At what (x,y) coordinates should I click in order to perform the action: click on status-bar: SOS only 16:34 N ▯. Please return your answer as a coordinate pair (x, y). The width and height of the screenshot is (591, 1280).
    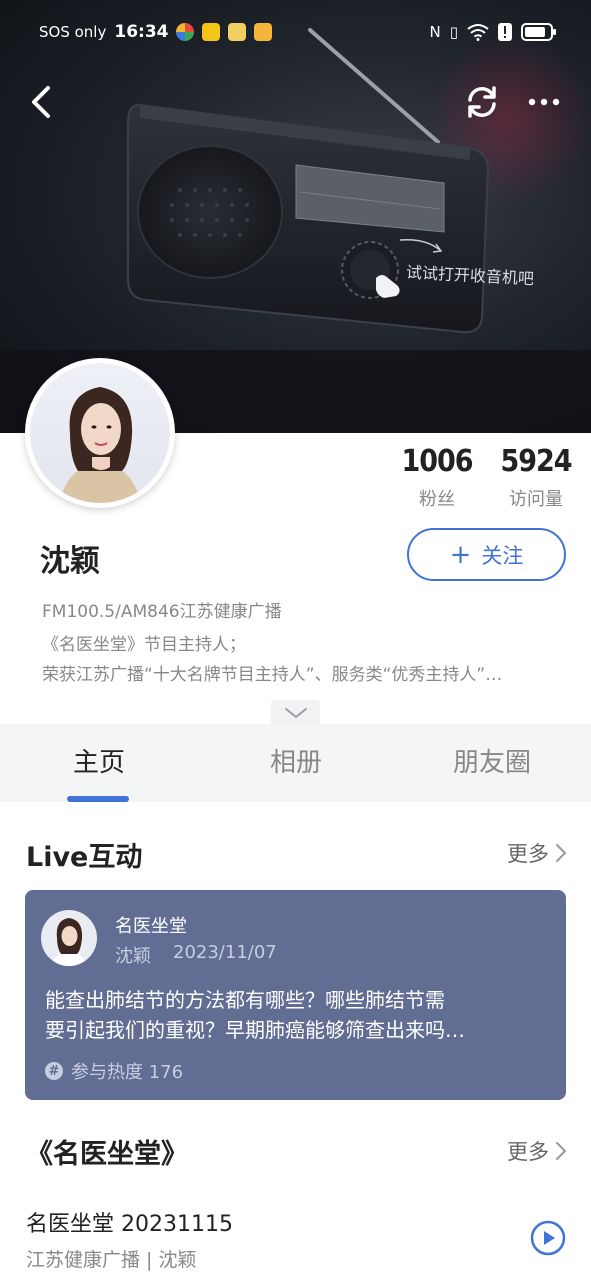
    Looking at the image, I should click on (295, 33).